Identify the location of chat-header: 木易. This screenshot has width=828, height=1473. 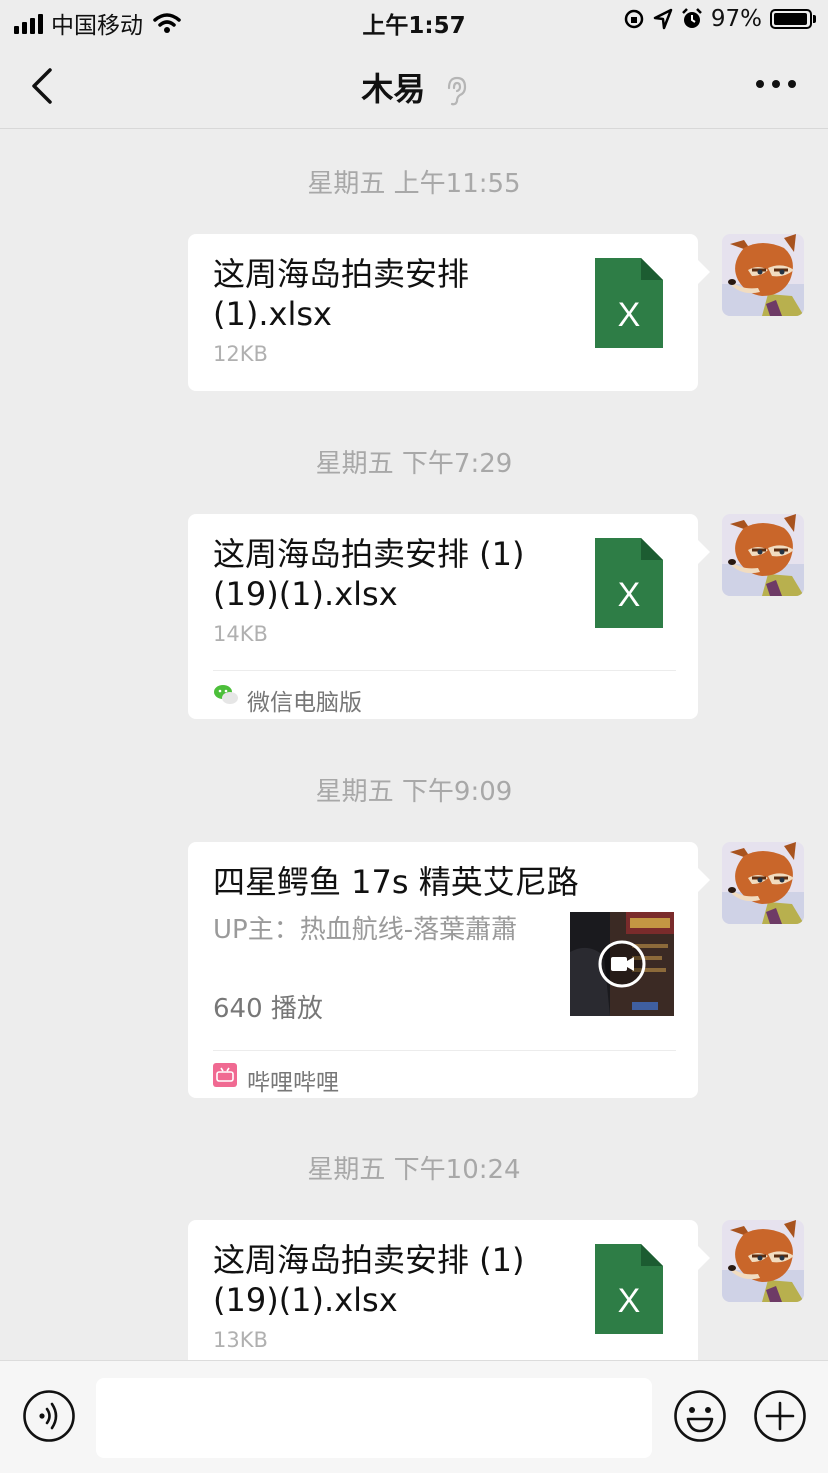
(414, 87).